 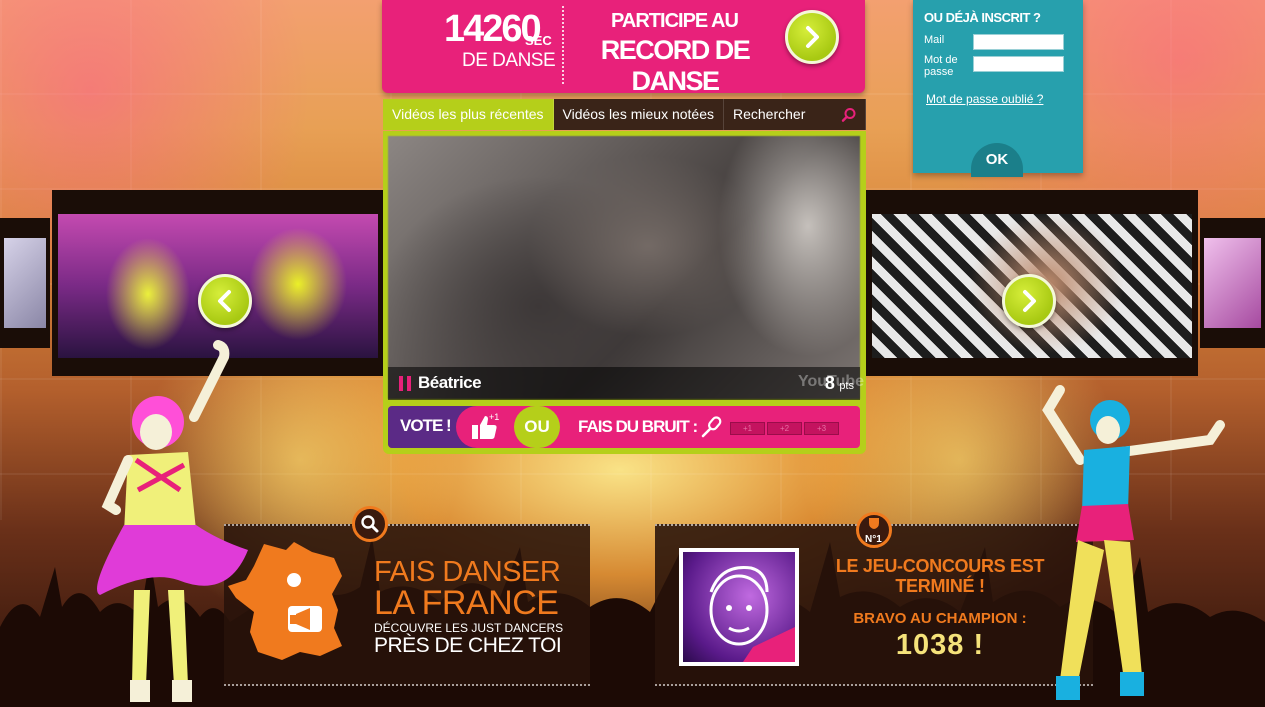 I want to click on france-title-line2: LA FRANCE, so click(x=466, y=603).